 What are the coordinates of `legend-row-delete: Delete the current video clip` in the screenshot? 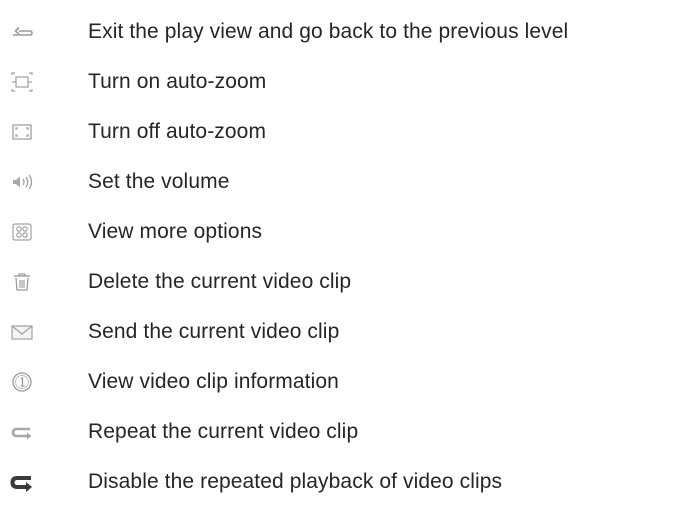 It's located at (337, 282).